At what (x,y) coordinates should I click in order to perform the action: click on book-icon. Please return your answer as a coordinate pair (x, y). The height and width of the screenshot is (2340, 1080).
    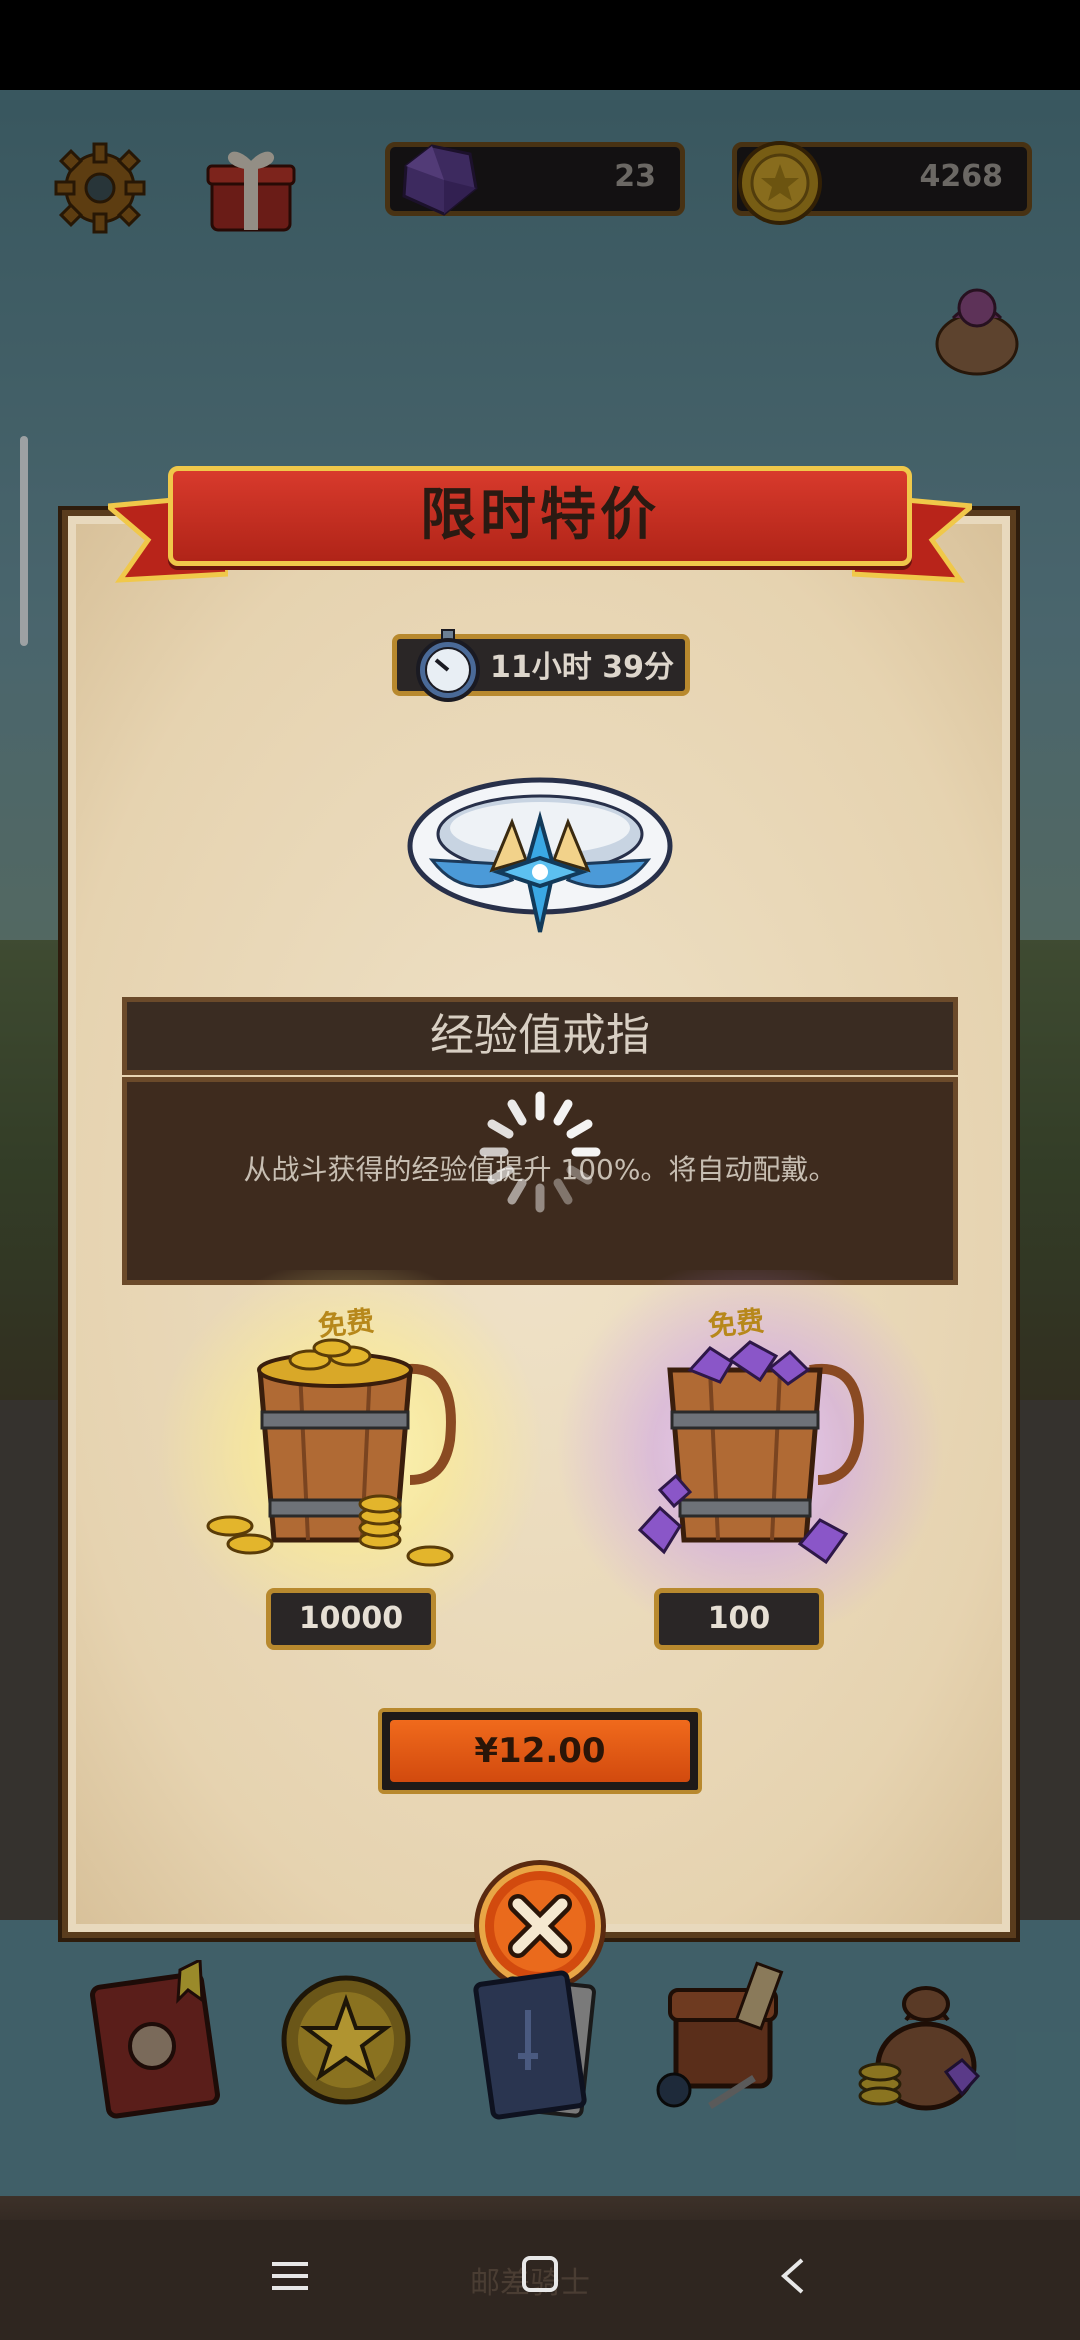
    Looking at the image, I should click on (160, 2040).